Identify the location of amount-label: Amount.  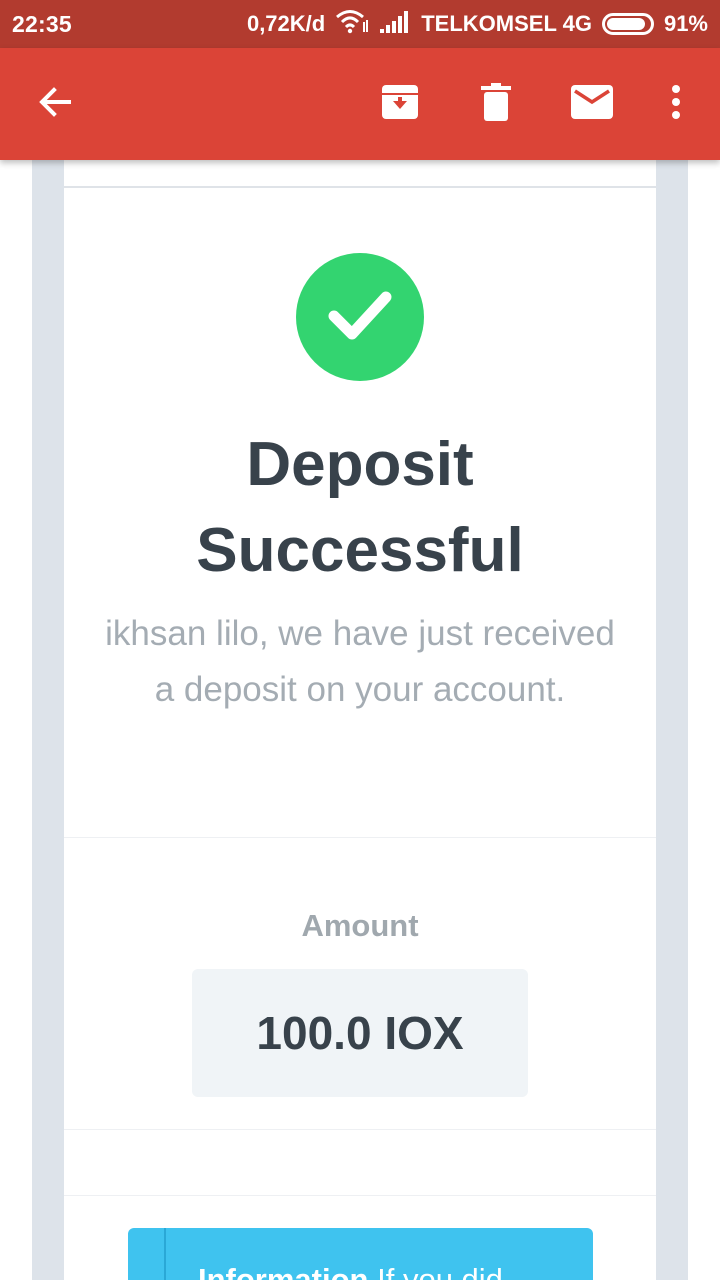
(360, 925).